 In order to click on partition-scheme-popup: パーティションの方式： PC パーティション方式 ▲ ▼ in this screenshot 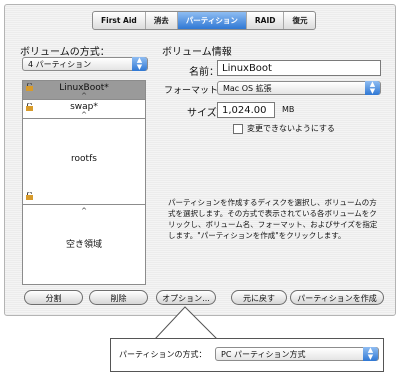, I will do `click(247, 355)`.